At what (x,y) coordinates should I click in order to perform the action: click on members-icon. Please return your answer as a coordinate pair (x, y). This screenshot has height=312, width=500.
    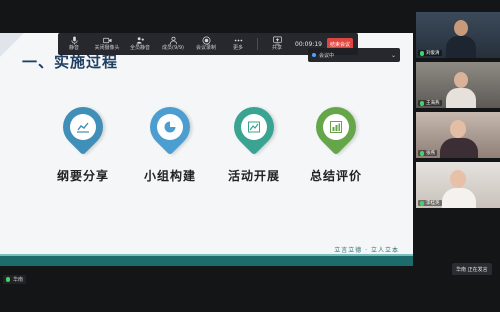
    Looking at the image, I should click on (173, 40).